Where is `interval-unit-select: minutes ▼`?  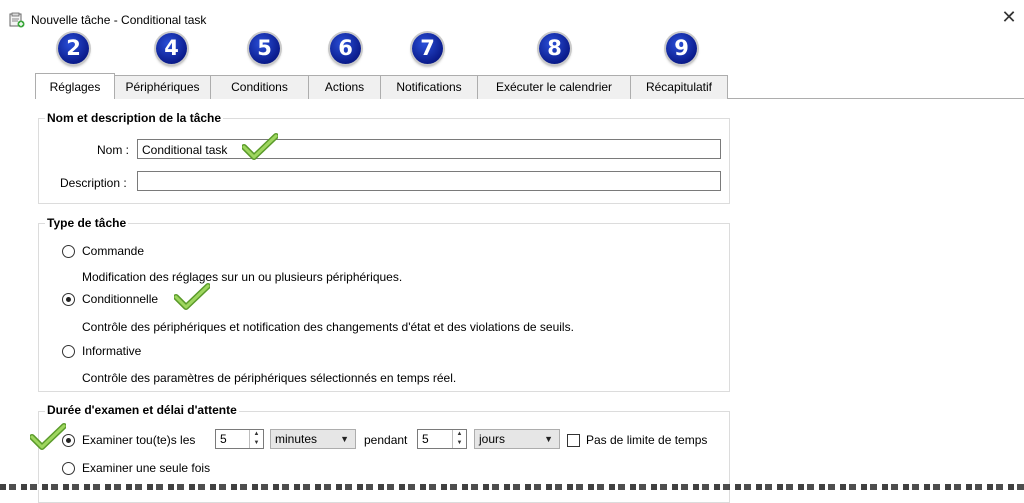
interval-unit-select: minutes ▼ is located at coordinates (313, 439).